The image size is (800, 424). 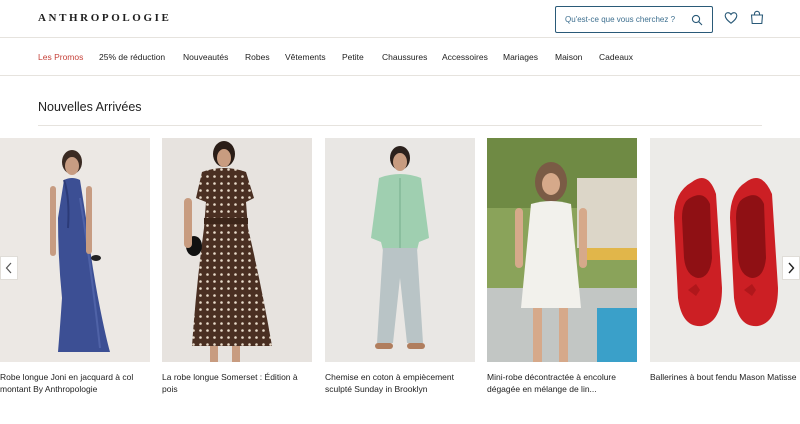 I want to click on nav-item-vetements: Vêtements, so click(x=305, y=57).